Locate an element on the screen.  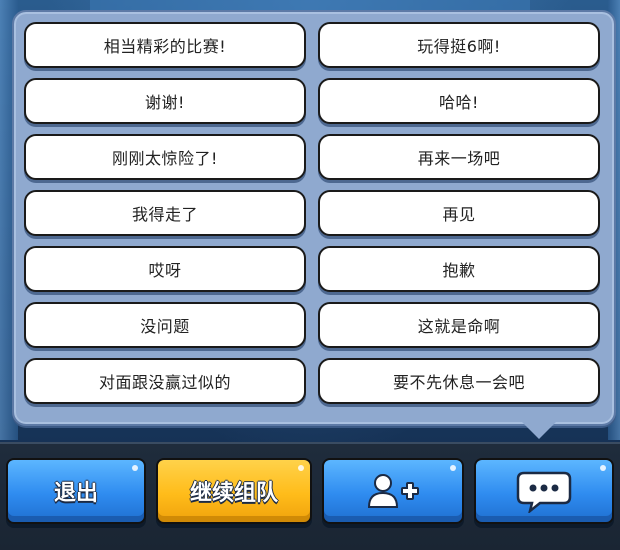
quick-chat-phrase: 没问题 is located at coordinates (165, 325).